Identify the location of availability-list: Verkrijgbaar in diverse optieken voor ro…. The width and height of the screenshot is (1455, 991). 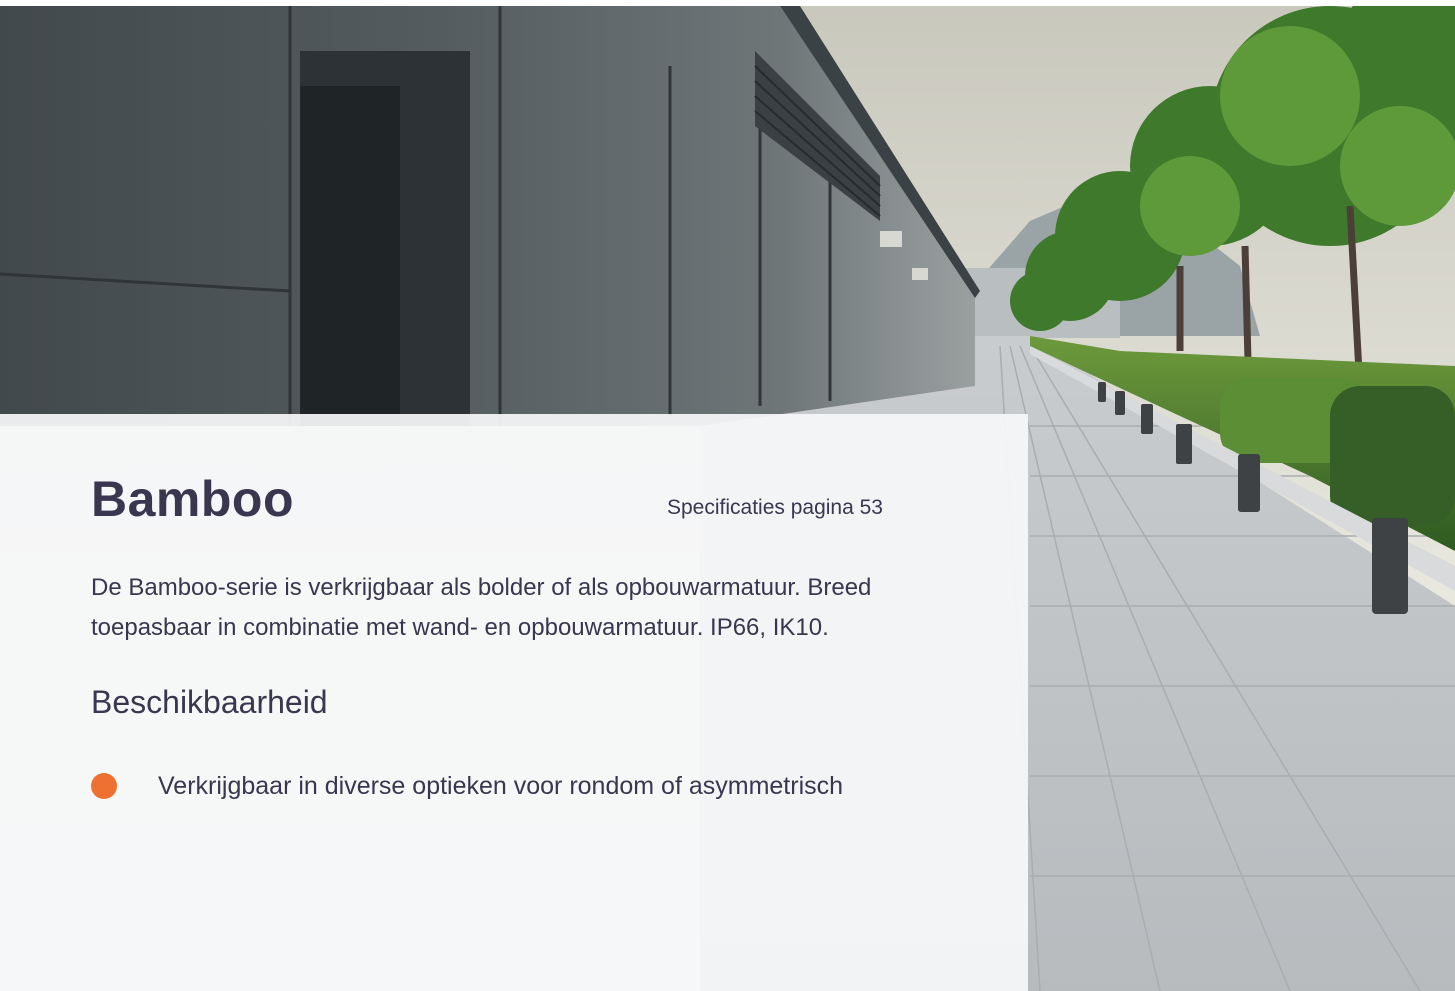
(467, 786).